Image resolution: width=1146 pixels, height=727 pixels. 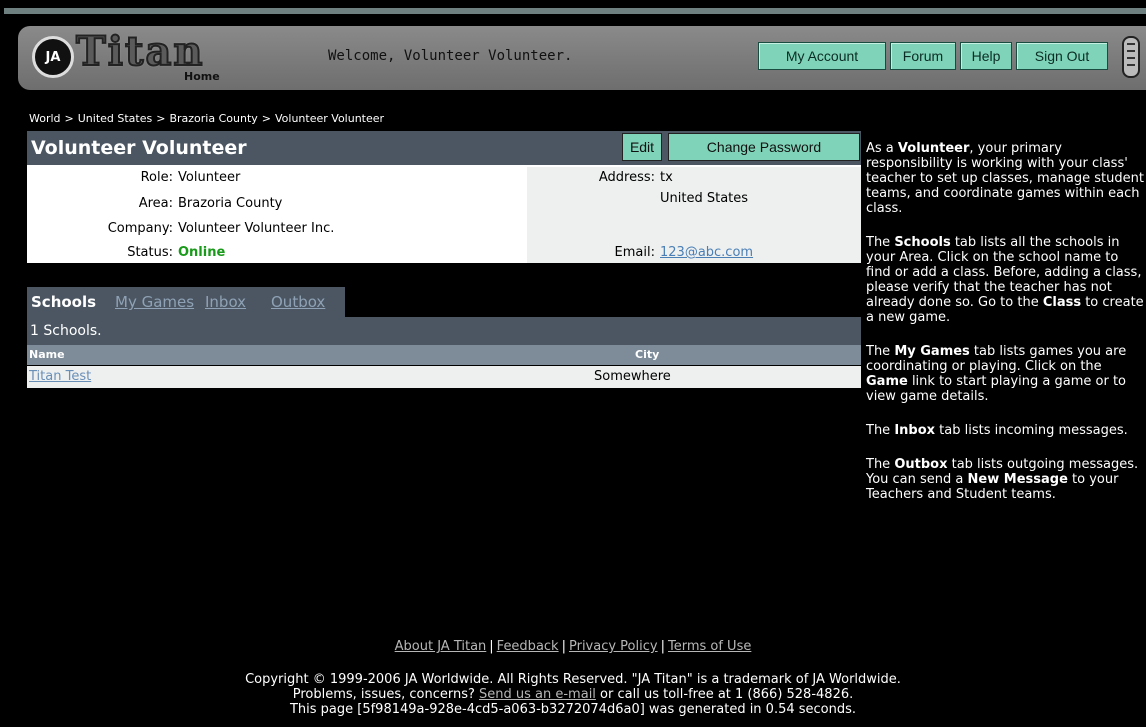 What do you see at coordinates (986, 56) in the screenshot?
I see `help-button: Help` at bounding box center [986, 56].